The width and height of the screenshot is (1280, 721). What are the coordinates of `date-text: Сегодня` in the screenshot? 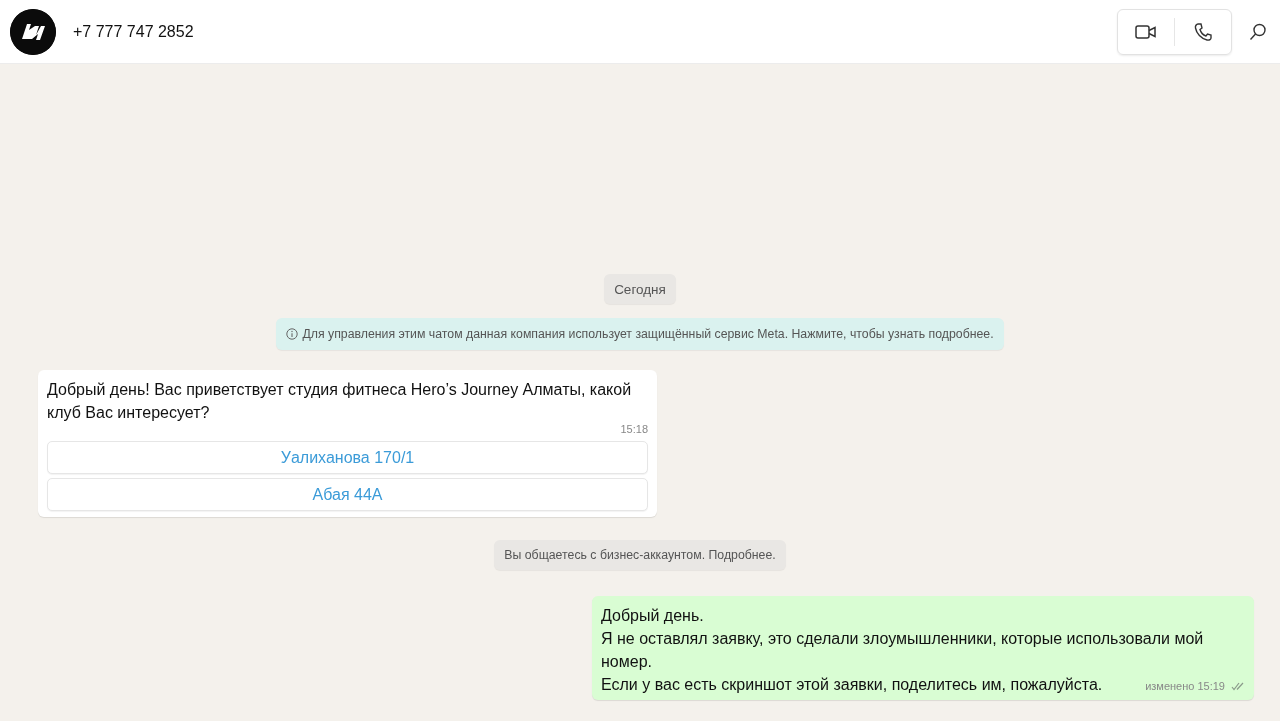 It's located at (640, 289).